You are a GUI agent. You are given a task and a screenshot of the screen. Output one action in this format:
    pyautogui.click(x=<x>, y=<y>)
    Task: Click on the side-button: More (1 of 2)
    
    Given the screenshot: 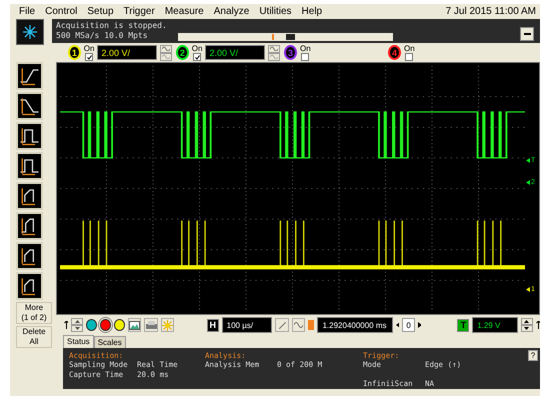 What is the action you would take?
    pyautogui.click(x=34, y=313)
    